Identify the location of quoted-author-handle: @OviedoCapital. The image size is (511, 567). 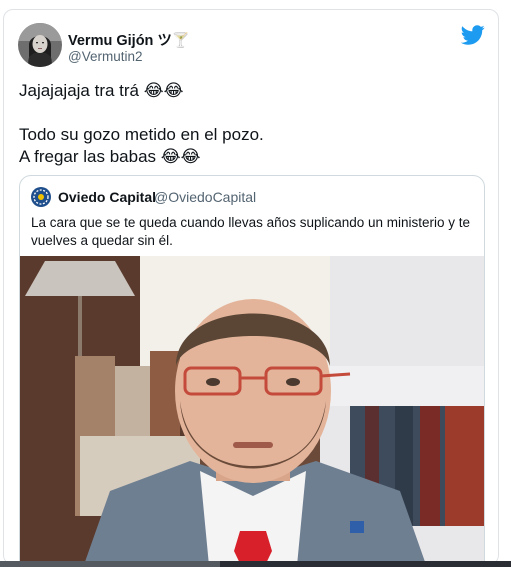
(205, 197).